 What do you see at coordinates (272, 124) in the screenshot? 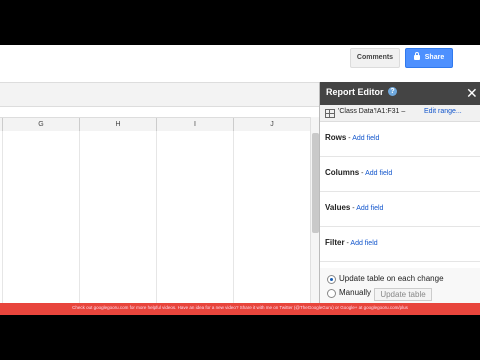
I see `column-header-j: J` at bounding box center [272, 124].